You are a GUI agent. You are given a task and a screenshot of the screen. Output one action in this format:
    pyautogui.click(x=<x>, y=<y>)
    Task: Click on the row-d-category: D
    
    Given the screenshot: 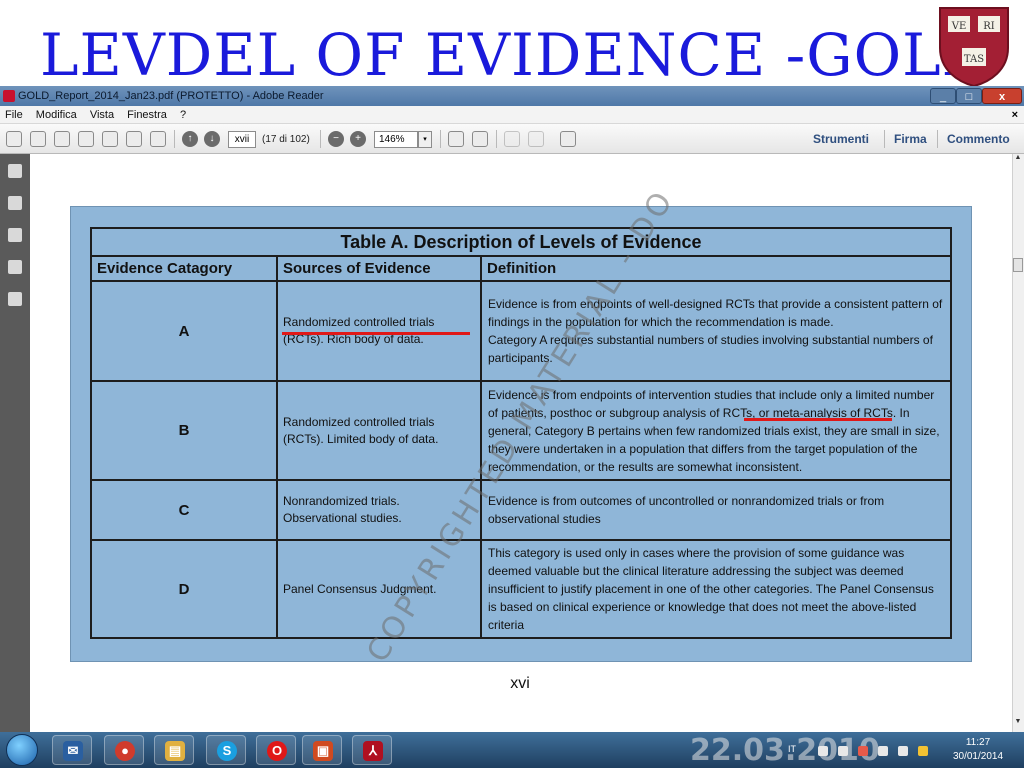 What is the action you would take?
    pyautogui.click(x=184, y=589)
    